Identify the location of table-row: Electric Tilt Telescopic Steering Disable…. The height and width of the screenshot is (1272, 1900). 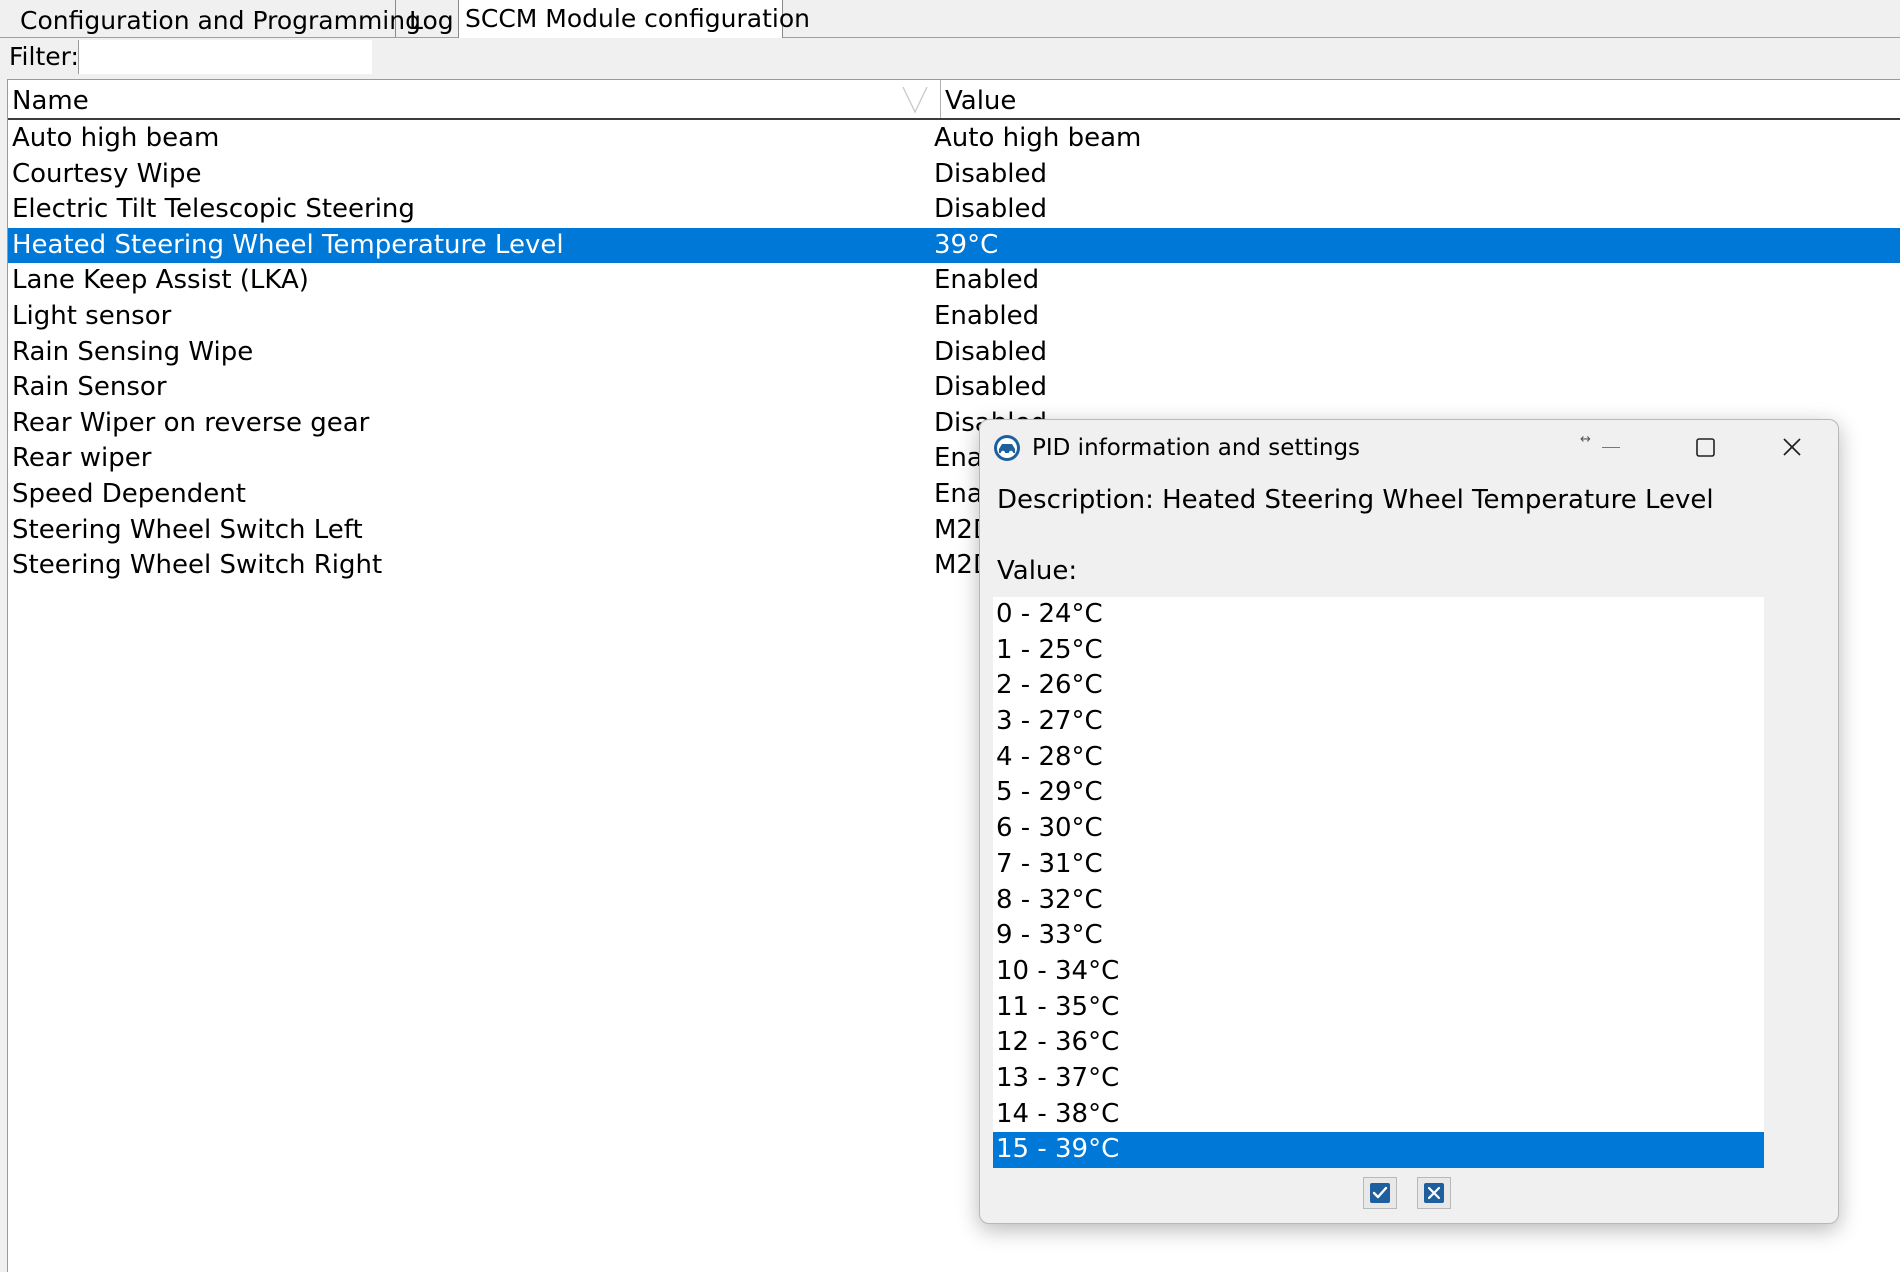
(954, 210).